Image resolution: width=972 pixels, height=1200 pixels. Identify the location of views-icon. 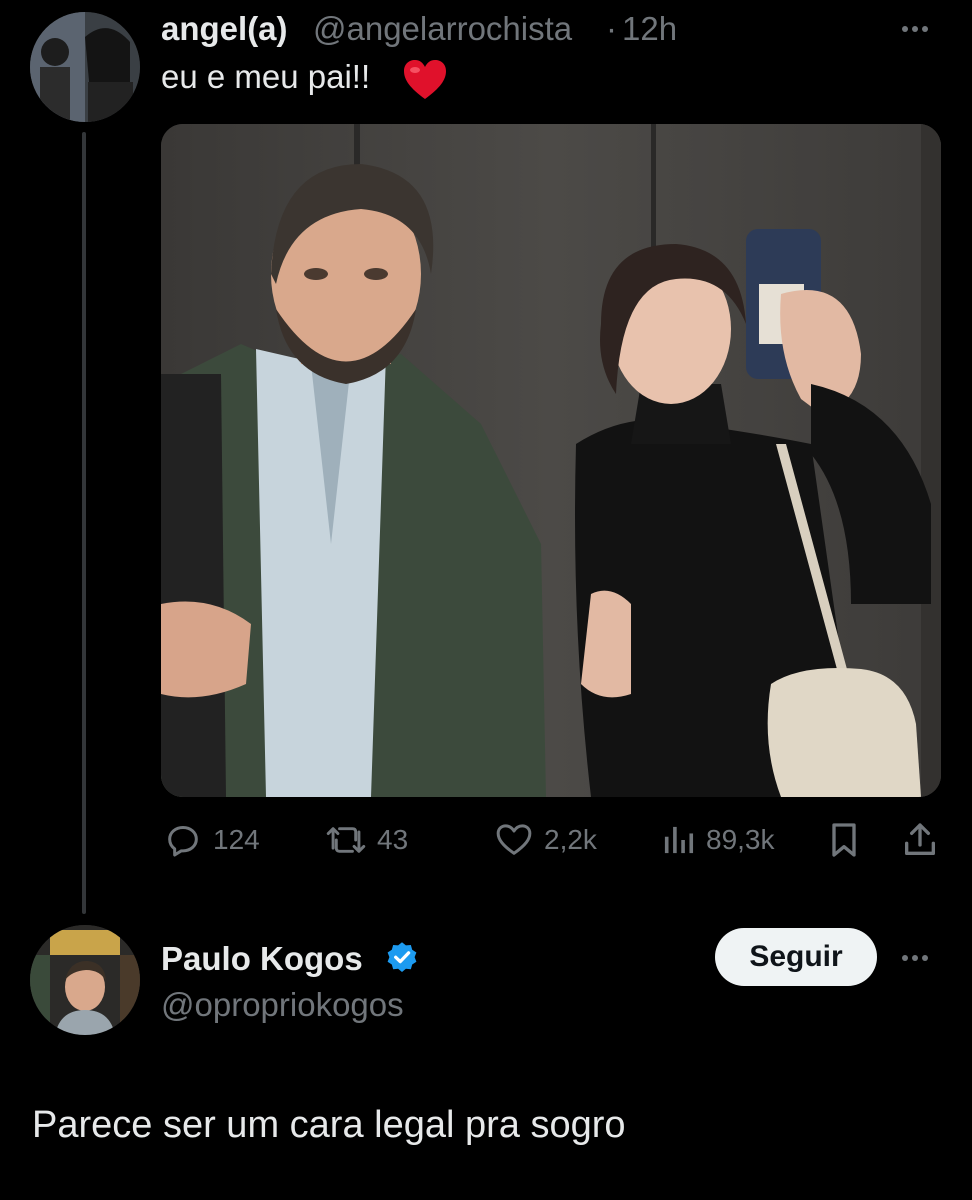
(679, 840).